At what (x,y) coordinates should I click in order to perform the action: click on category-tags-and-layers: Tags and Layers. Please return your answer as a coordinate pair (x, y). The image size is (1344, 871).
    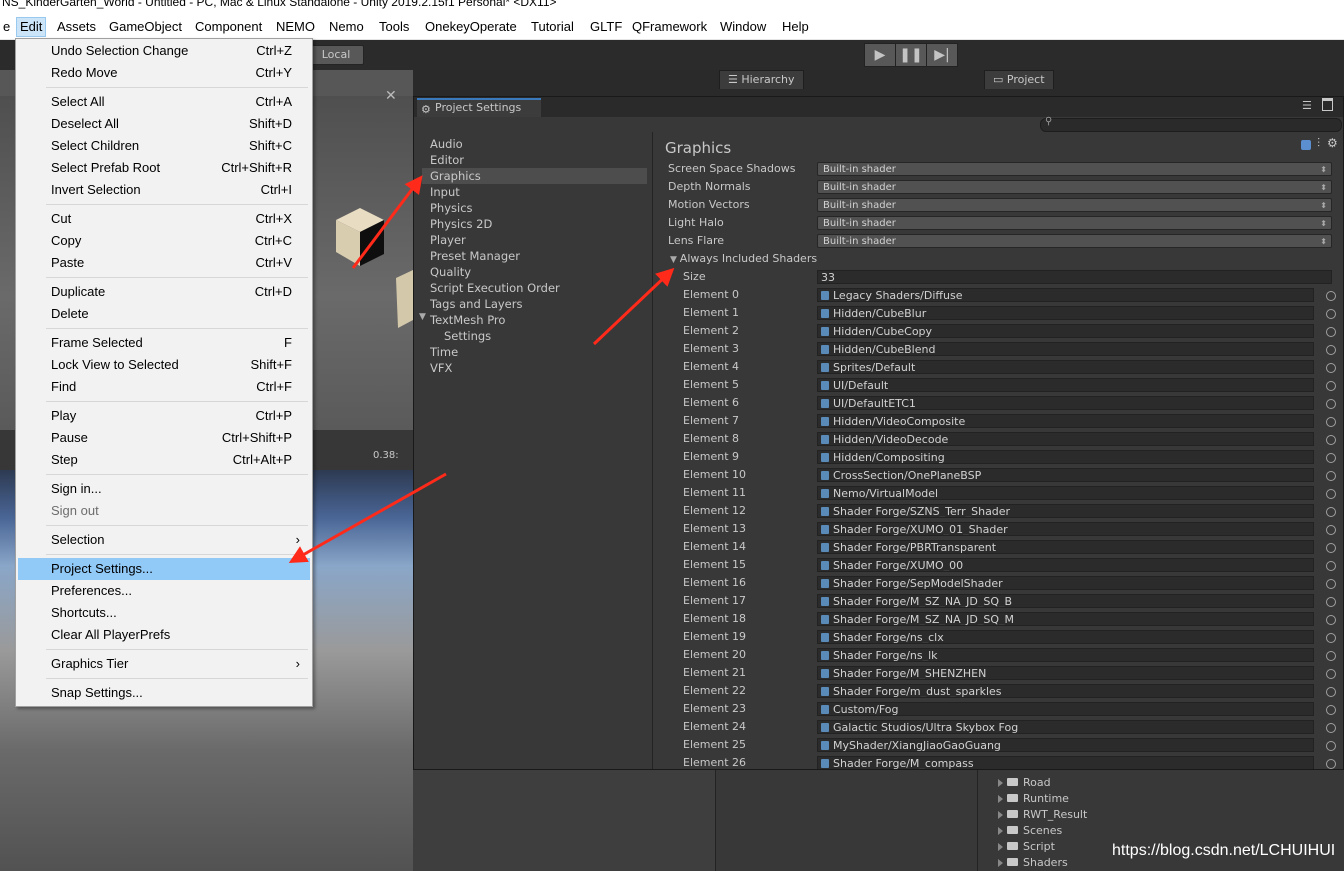
    Looking at the image, I should click on (534, 304).